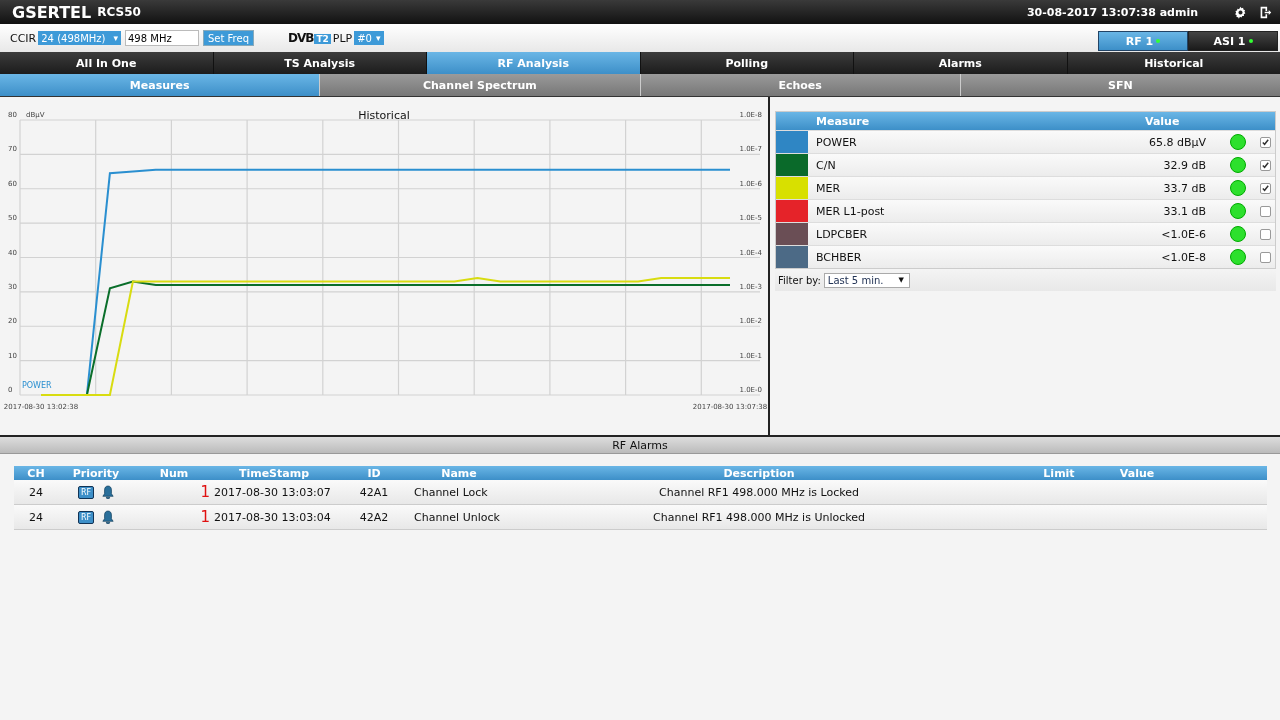 The image size is (1280, 720). What do you see at coordinates (1184, 211) in the screenshot?
I see `measure-value: 33.1 dB` at bounding box center [1184, 211].